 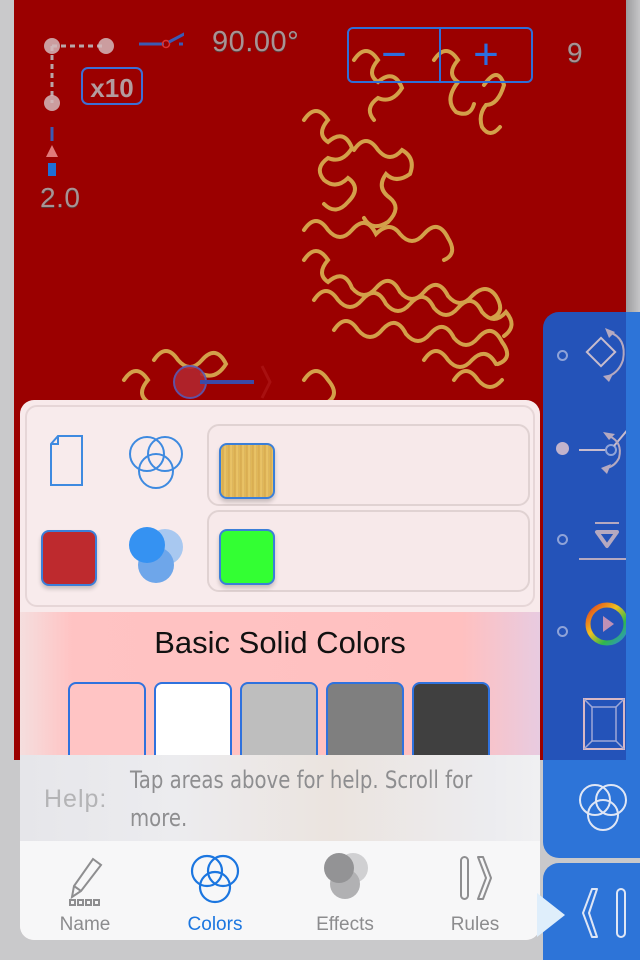 What do you see at coordinates (346, 876) in the screenshot?
I see `overlapping-circles-icon` at bounding box center [346, 876].